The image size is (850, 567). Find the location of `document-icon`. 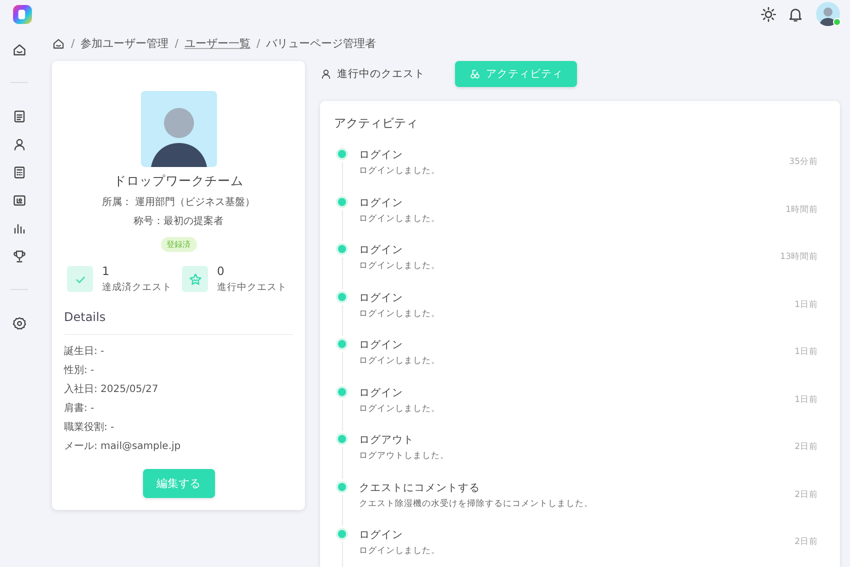

document-icon is located at coordinates (19, 116).